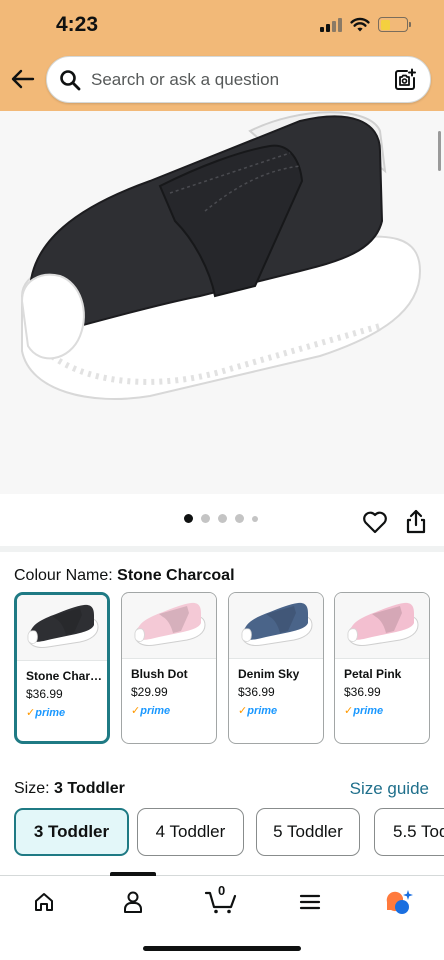  I want to click on home-indicator, so click(222, 948).